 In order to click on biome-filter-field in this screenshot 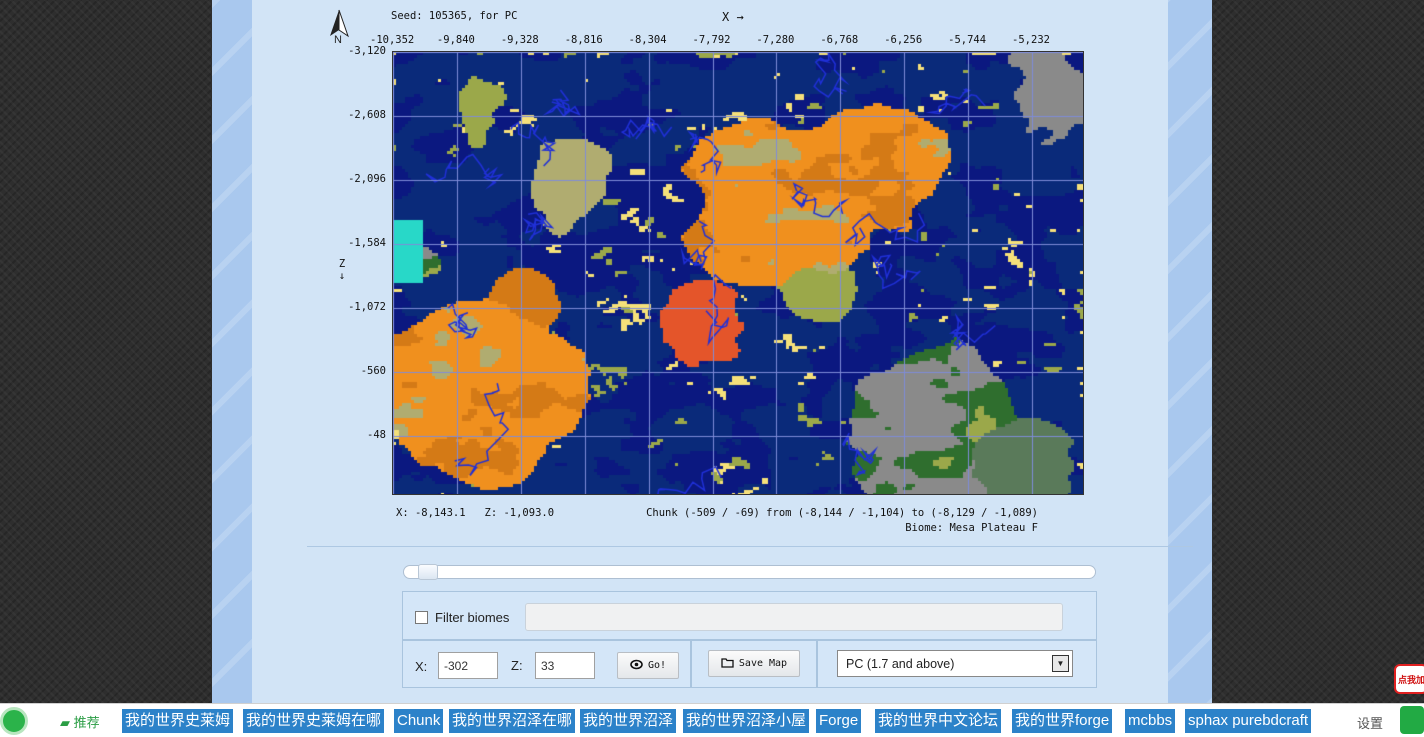, I will do `click(794, 617)`.